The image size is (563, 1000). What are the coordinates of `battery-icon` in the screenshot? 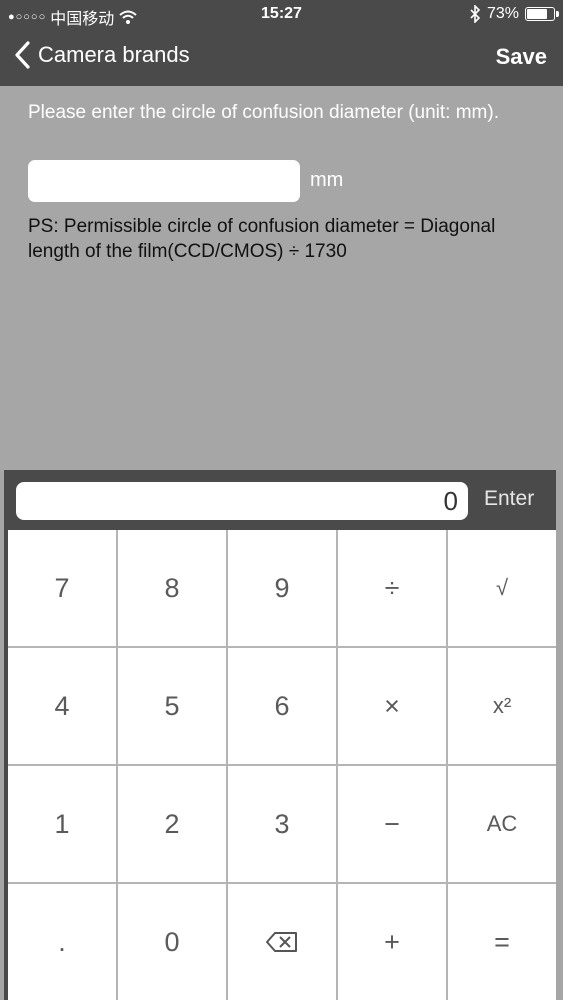 It's located at (542, 14).